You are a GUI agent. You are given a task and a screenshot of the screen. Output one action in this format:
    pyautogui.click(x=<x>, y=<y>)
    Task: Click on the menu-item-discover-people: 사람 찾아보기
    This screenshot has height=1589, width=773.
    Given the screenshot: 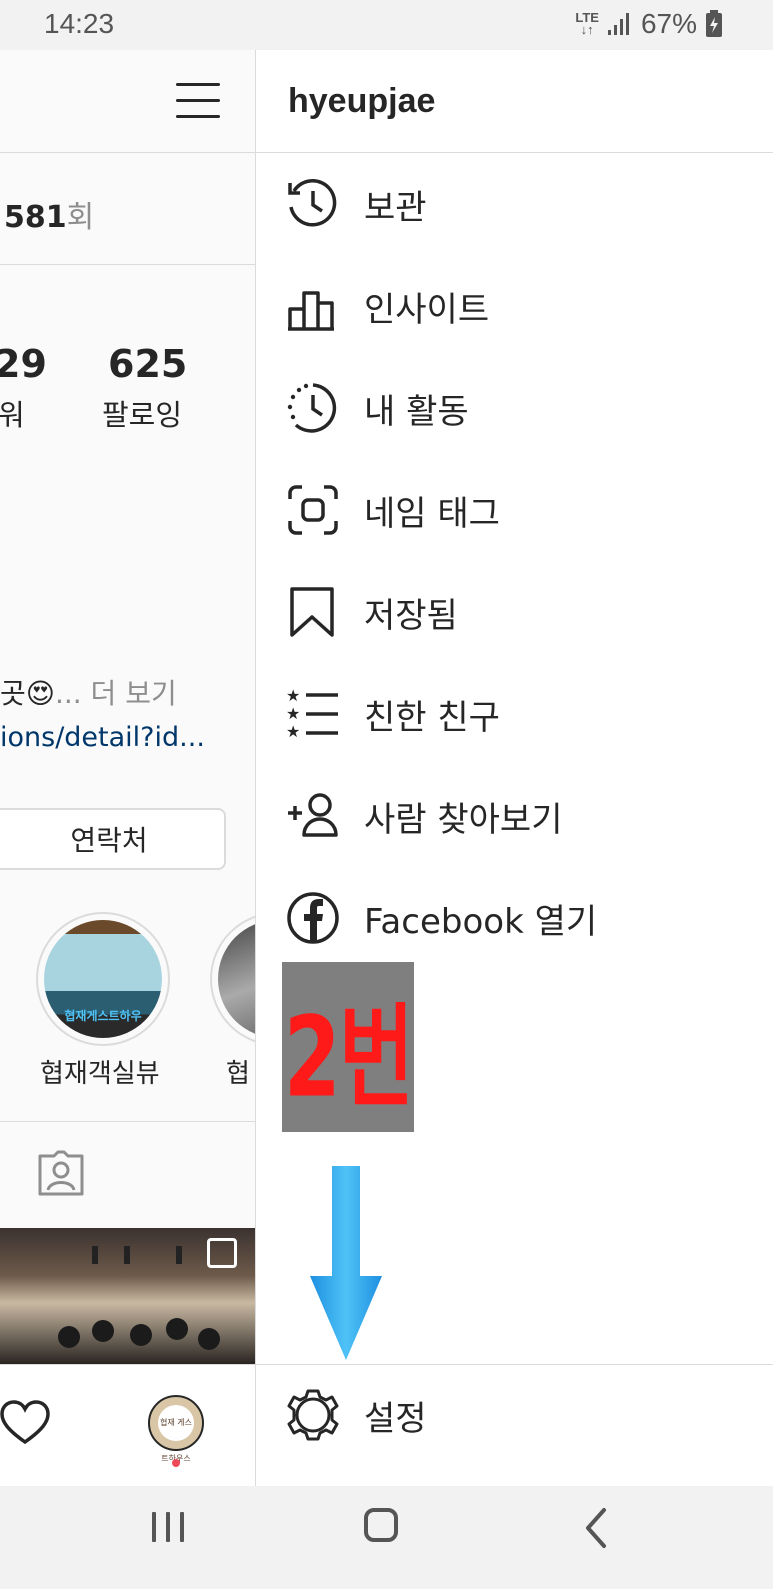 What is the action you would take?
    pyautogui.click(x=526, y=816)
    